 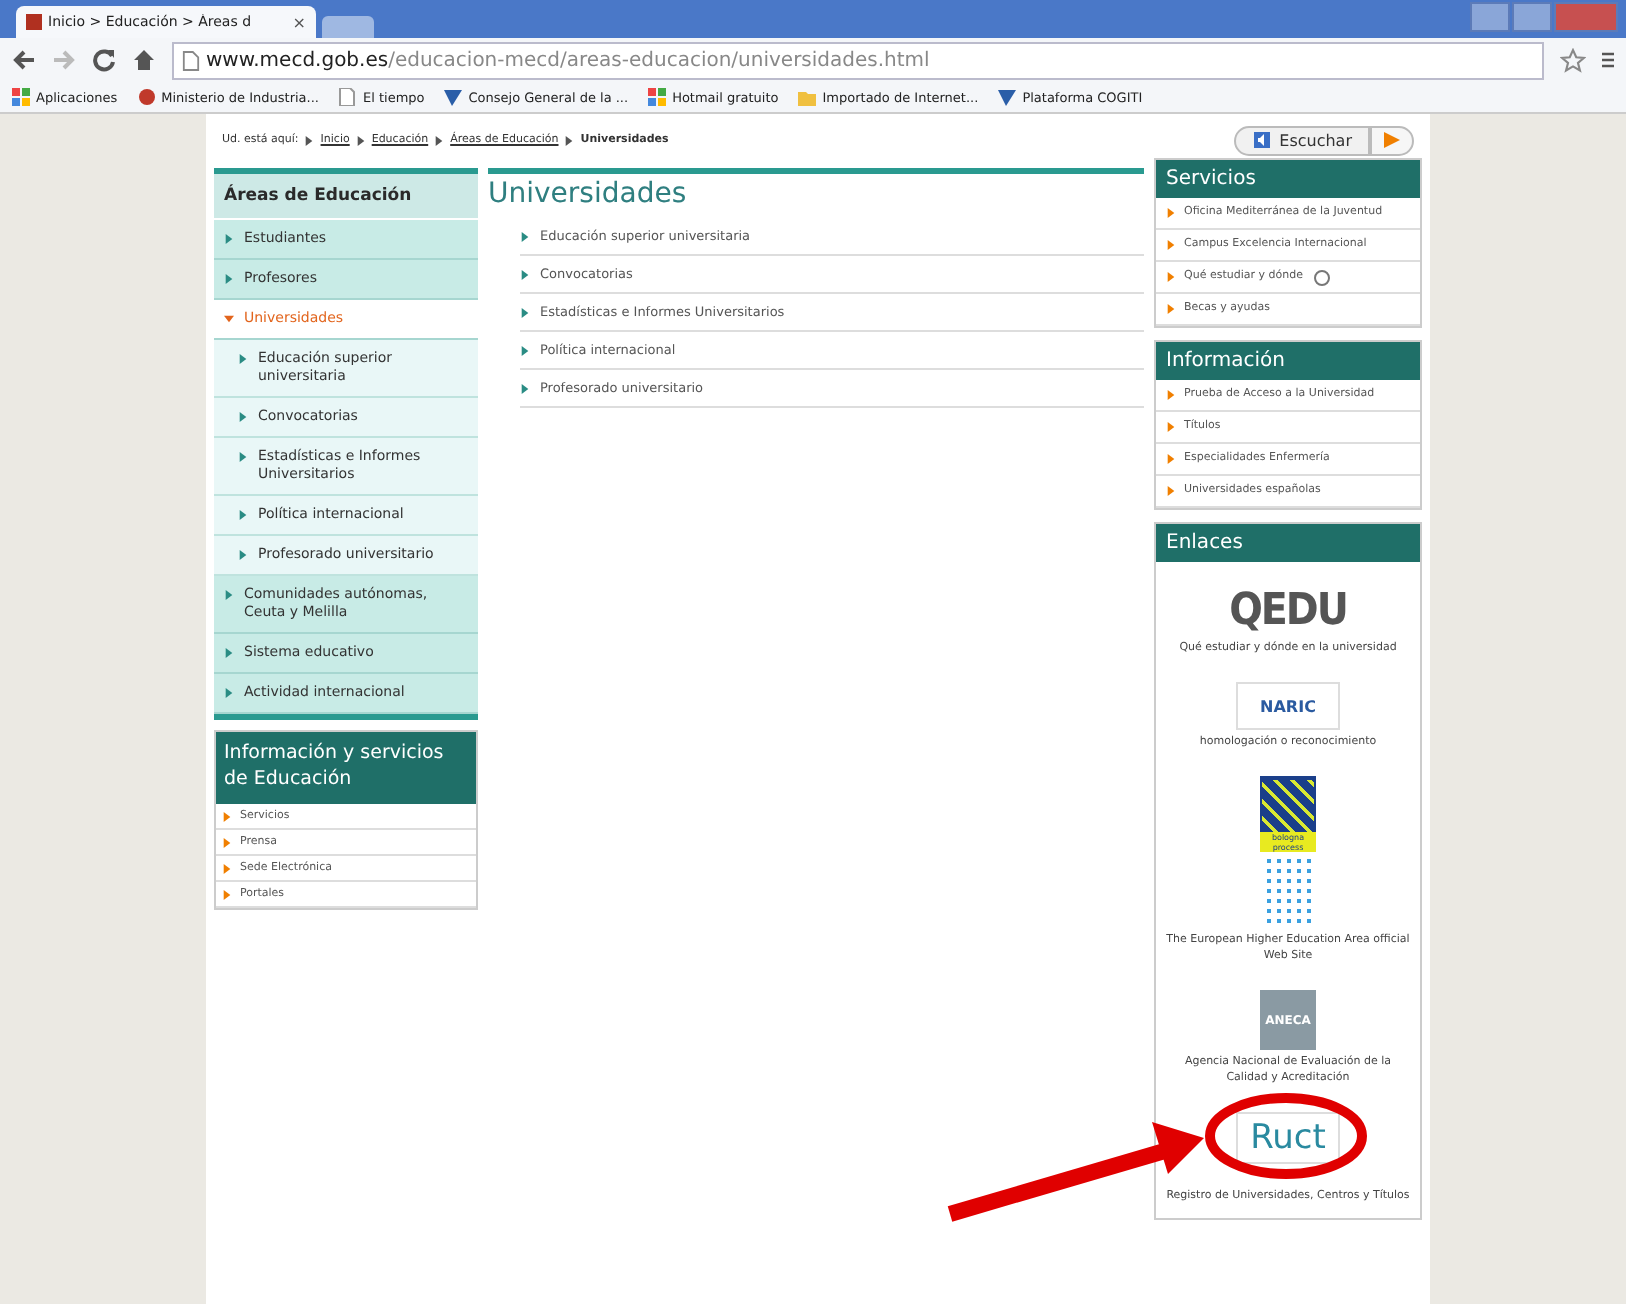 I want to click on address-bar: www.mecd.gob.es/educacion-mecd/areas-educacion/universidades.html, so click(x=858, y=60).